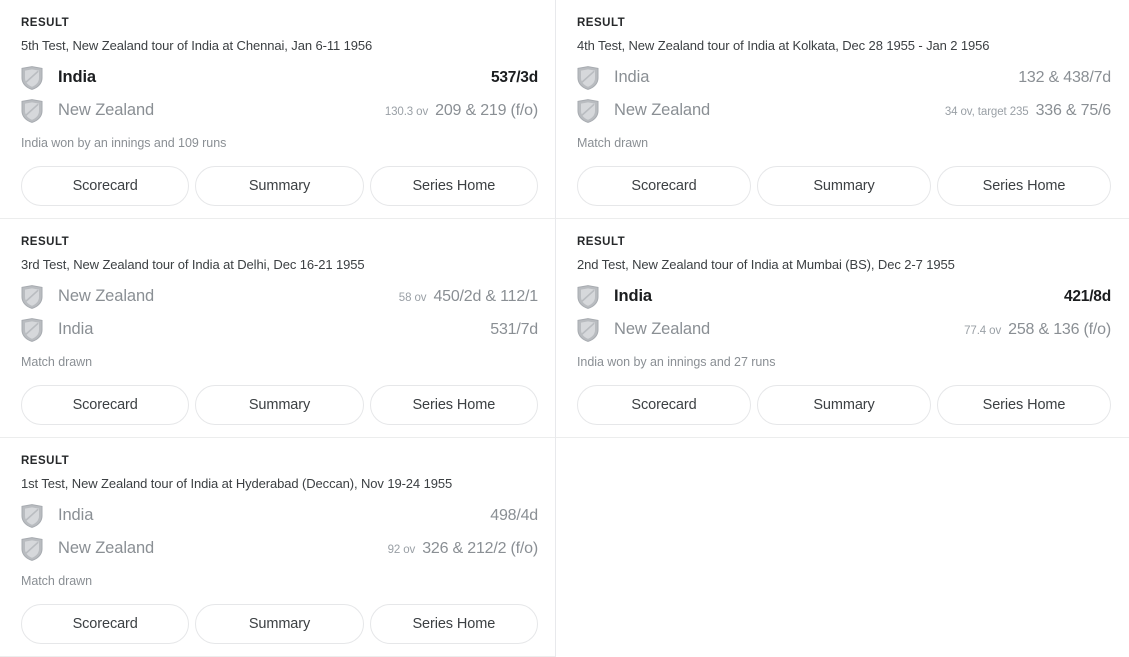  I want to click on team-row: New Zealand 58 ov 450/2d & 112/1, so click(279, 296).